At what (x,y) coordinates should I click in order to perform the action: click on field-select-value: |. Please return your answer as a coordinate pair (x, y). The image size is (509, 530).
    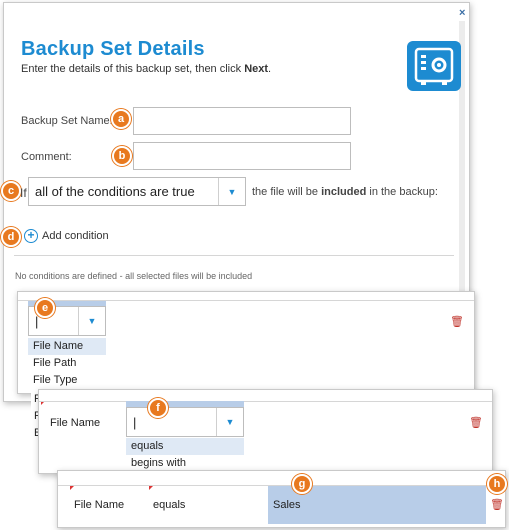
    Looking at the image, I should click on (37, 321).